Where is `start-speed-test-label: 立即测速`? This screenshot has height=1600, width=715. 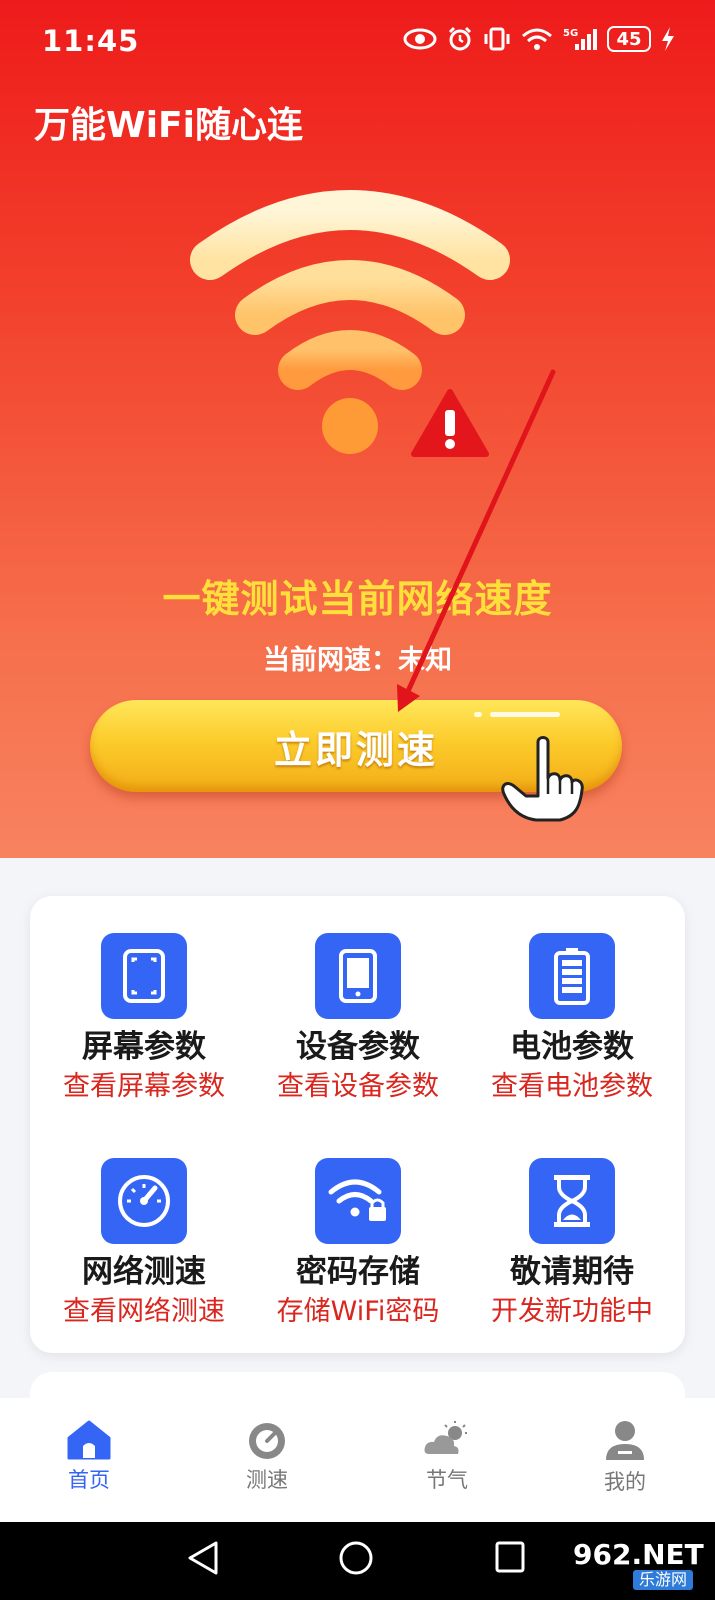
start-speed-test-label: 立即测速 is located at coordinates (355, 749).